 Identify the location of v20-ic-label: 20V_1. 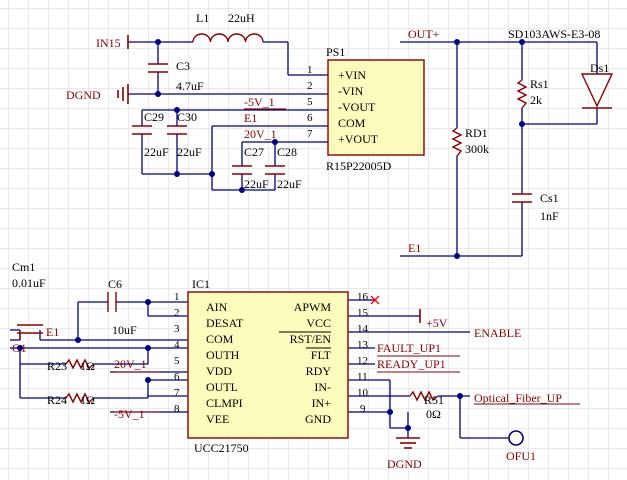
(130, 364).